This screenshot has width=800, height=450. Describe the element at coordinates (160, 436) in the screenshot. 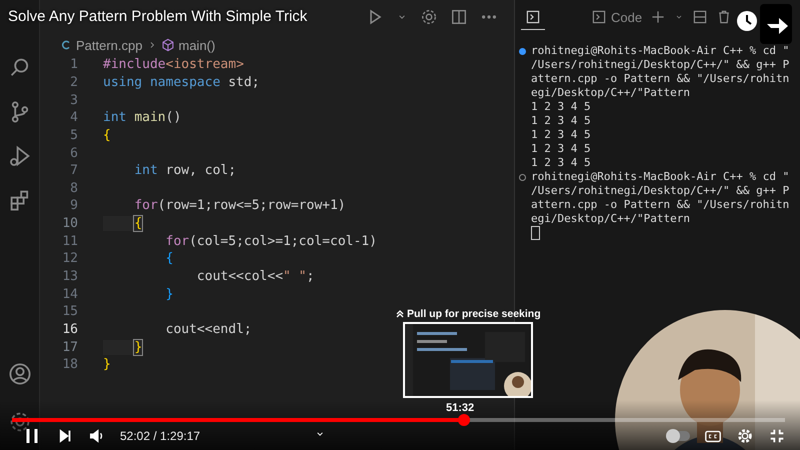

I see `time-display: 52:02 / 1:29:17` at that location.